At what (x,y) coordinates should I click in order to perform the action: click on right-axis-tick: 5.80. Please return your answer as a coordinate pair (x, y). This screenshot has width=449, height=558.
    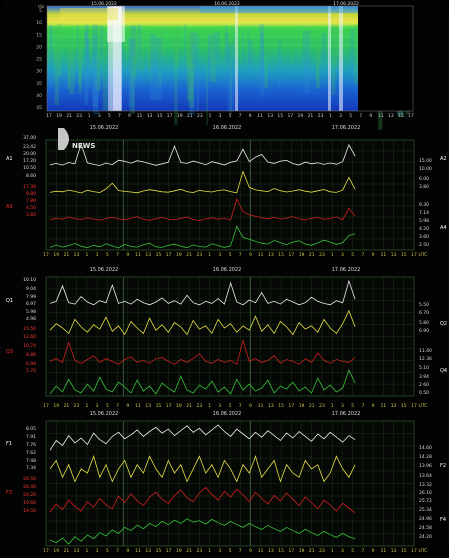
    Looking at the image, I should click on (424, 323).